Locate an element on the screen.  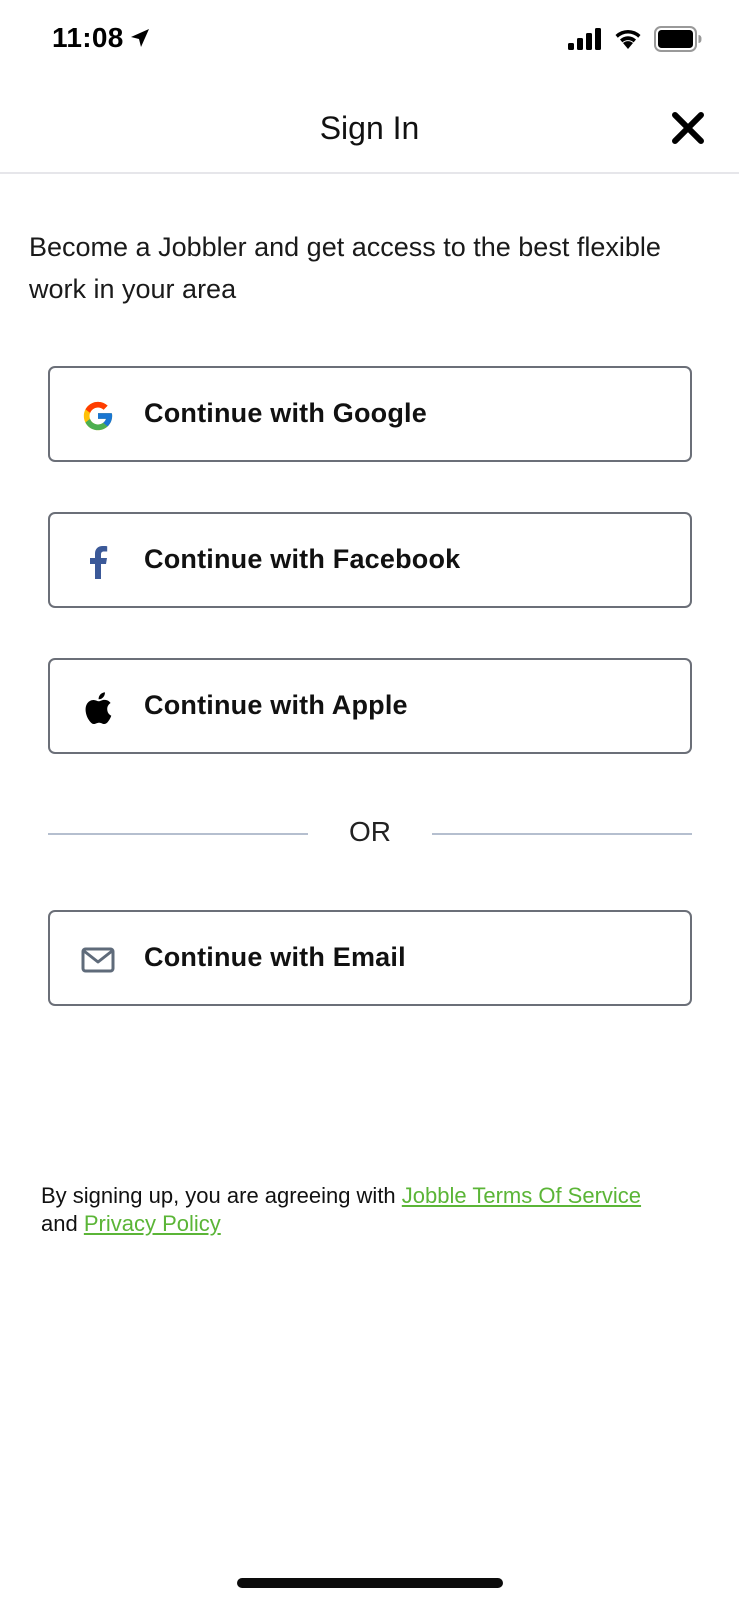
continue-with-apple-button: Continue with Apple is located at coordinates (370, 706).